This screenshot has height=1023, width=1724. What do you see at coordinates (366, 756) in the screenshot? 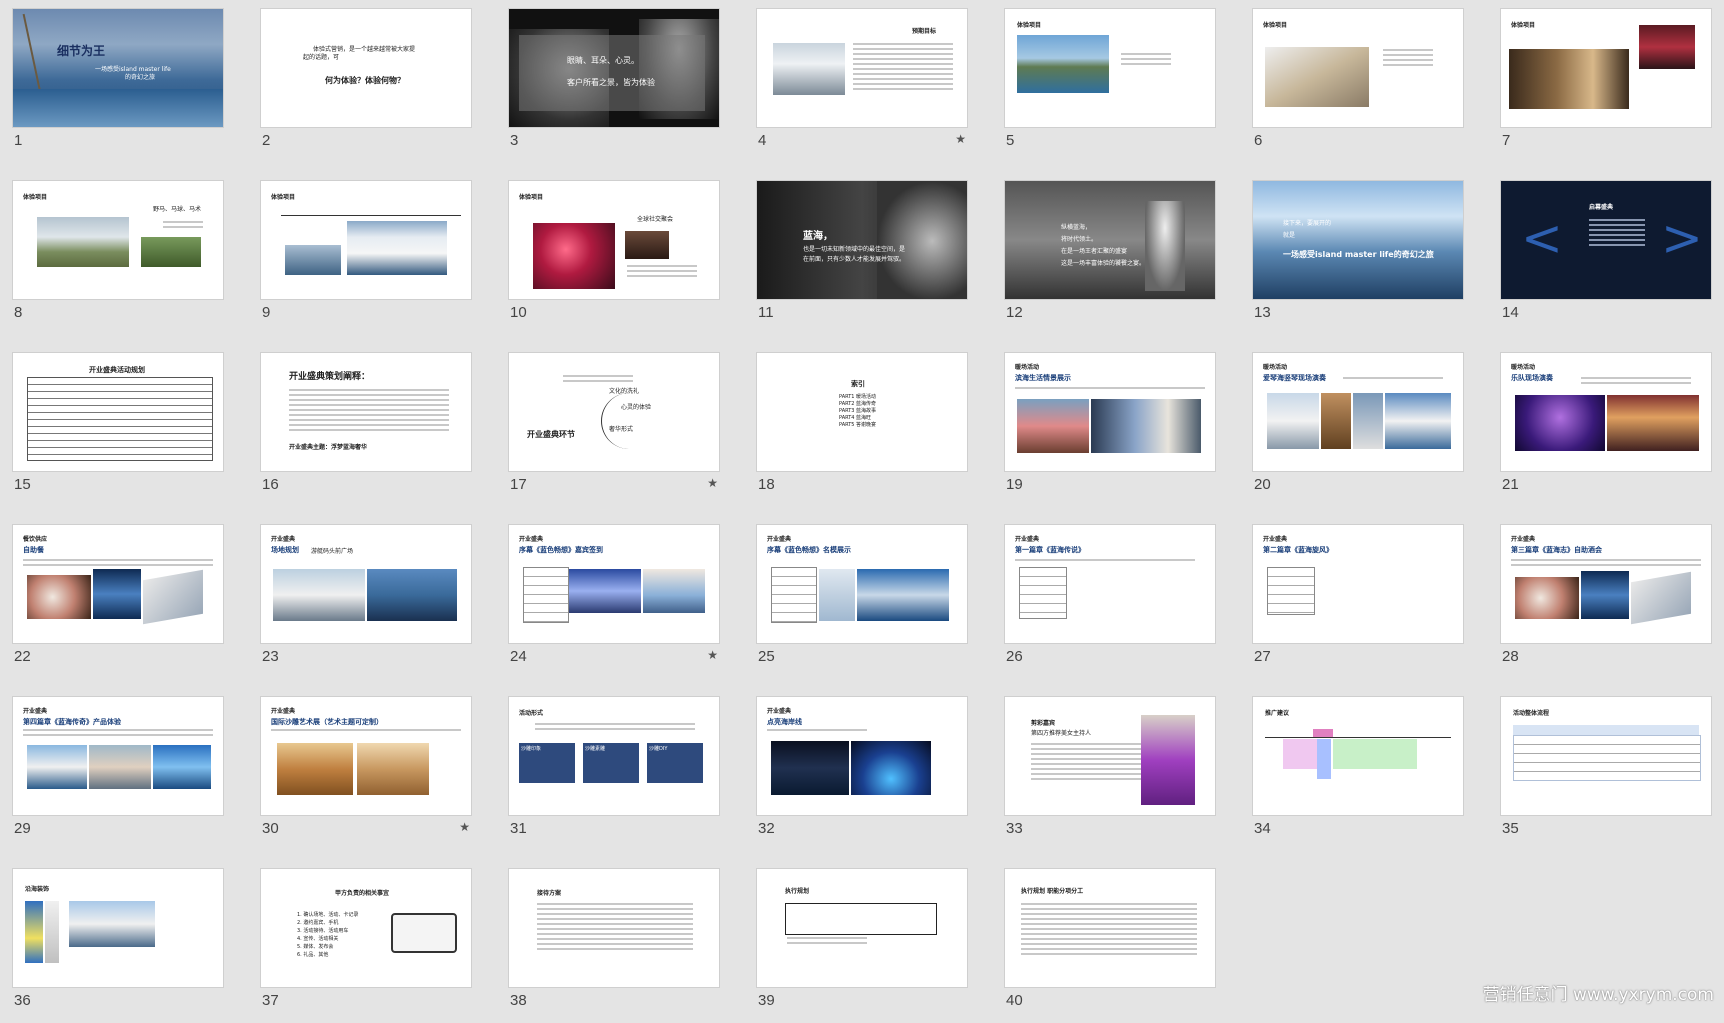
I see `slide-preview: 开业盛典 国际沙雕艺术展（艺术主题可定制）` at bounding box center [366, 756].